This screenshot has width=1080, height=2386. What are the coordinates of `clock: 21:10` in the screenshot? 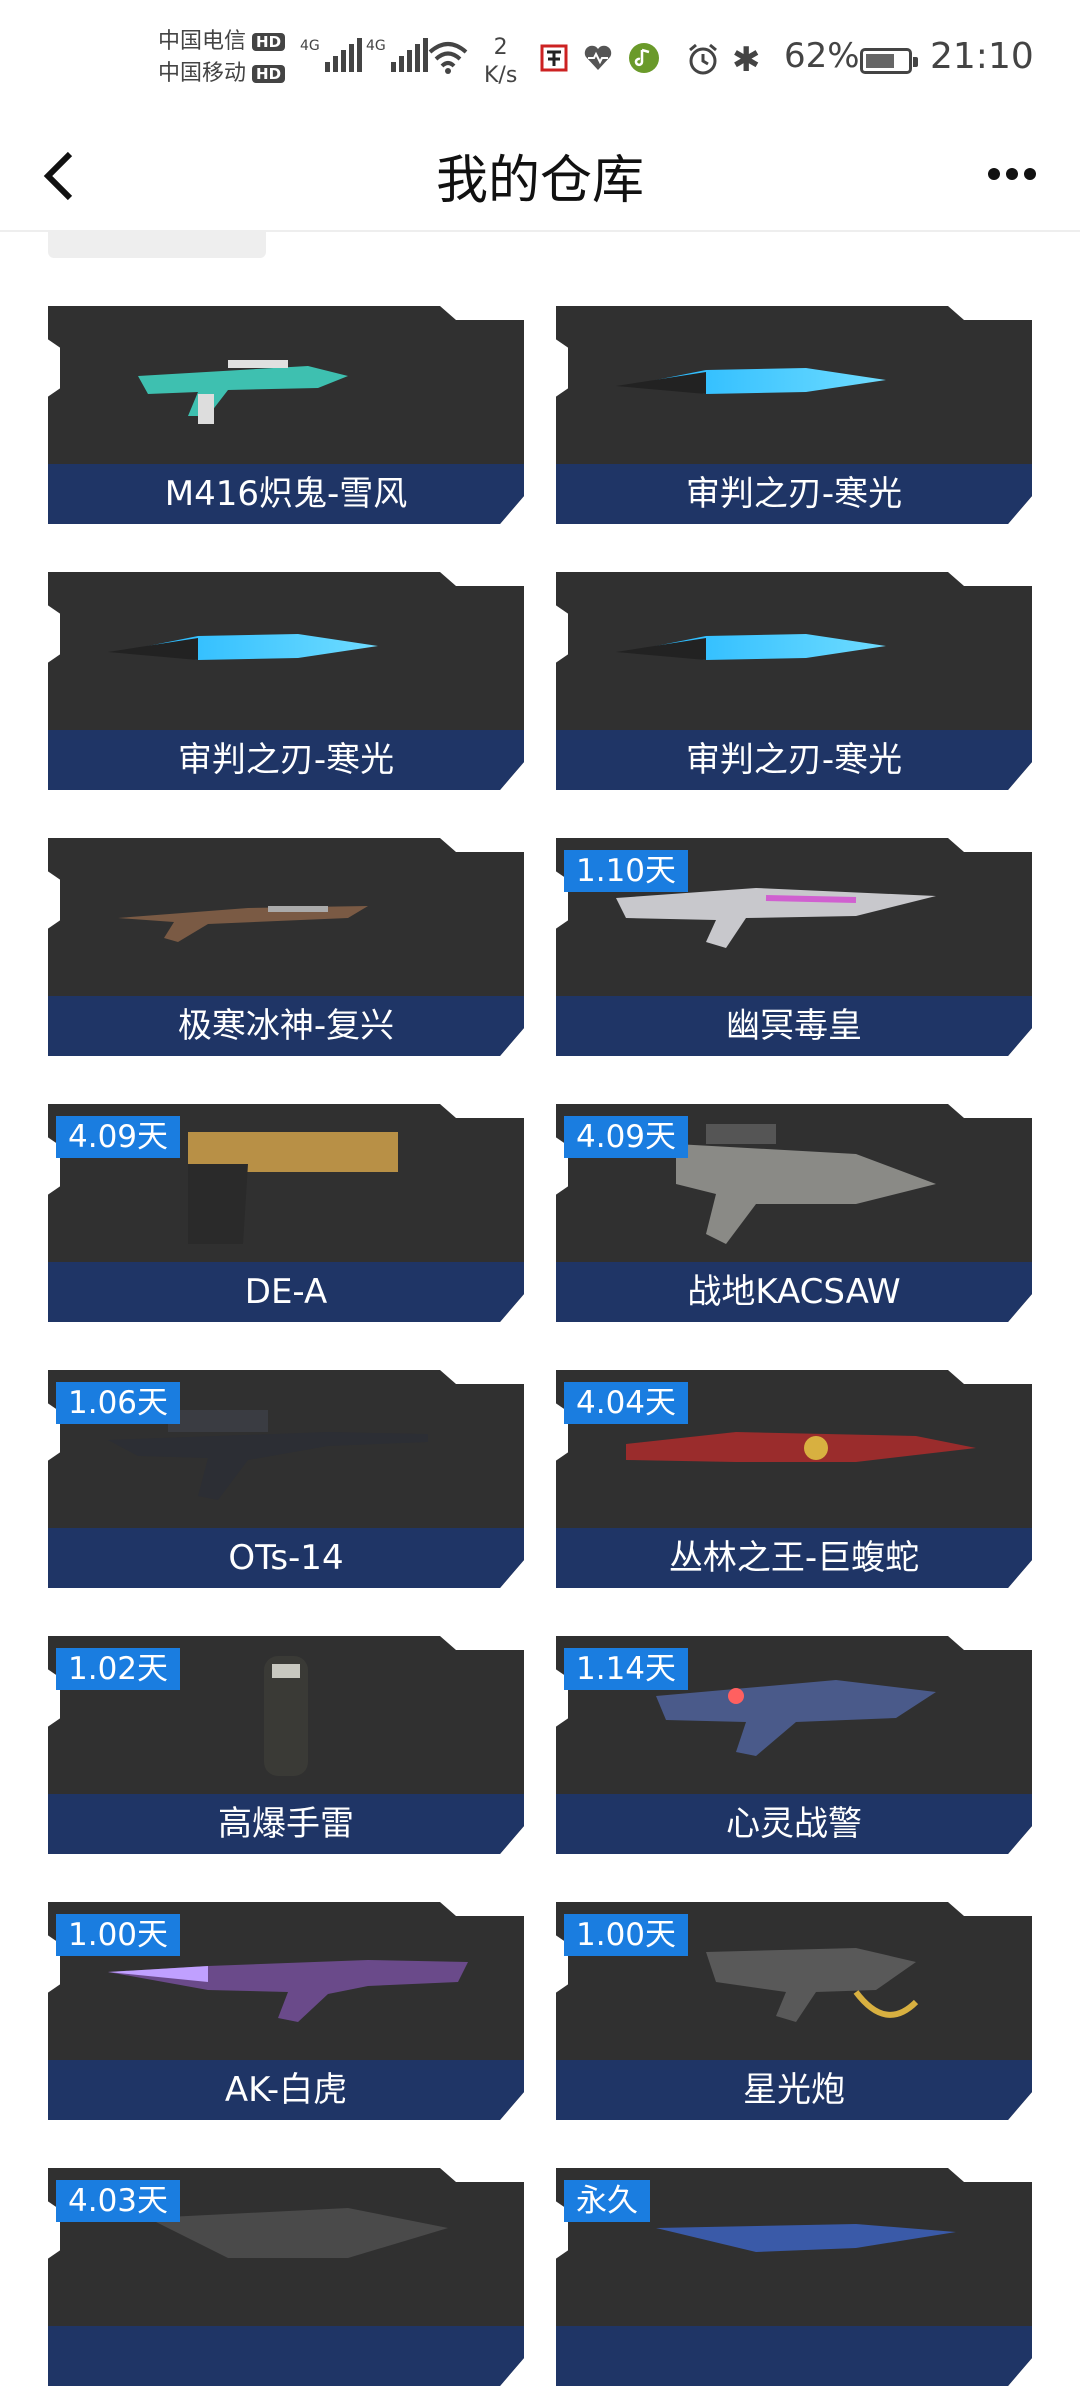 It's located at (982, 56).